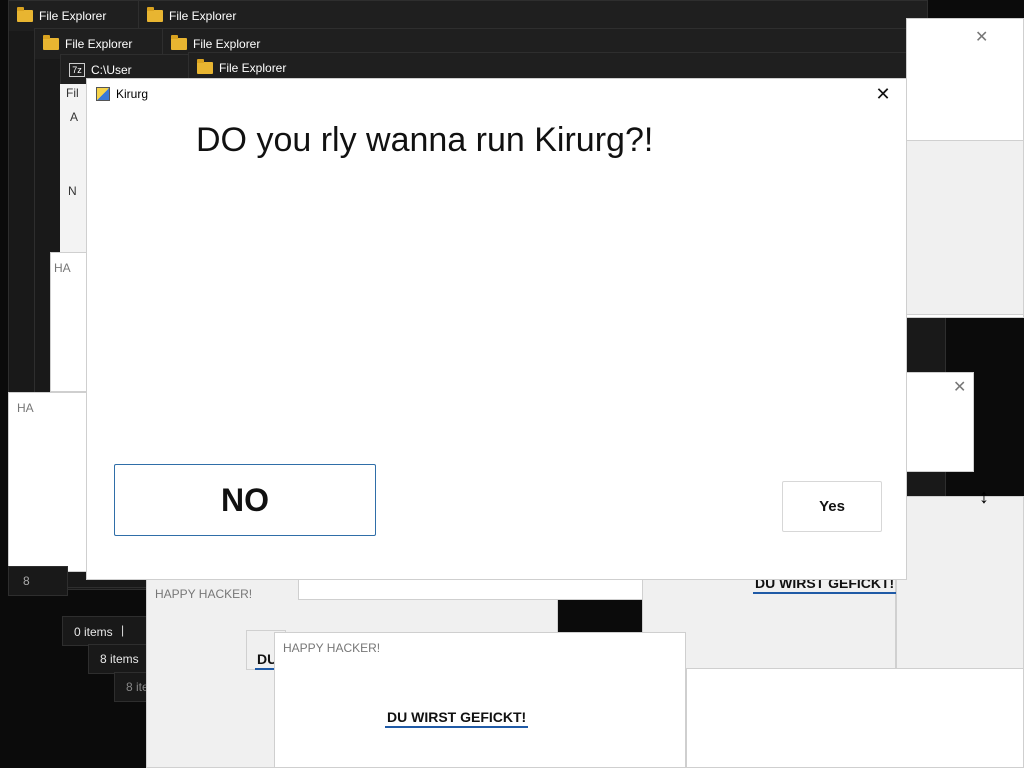 This screenshot has height=768, width=1024. I want to click on titlebar: File Explorer, so click(533, 16).